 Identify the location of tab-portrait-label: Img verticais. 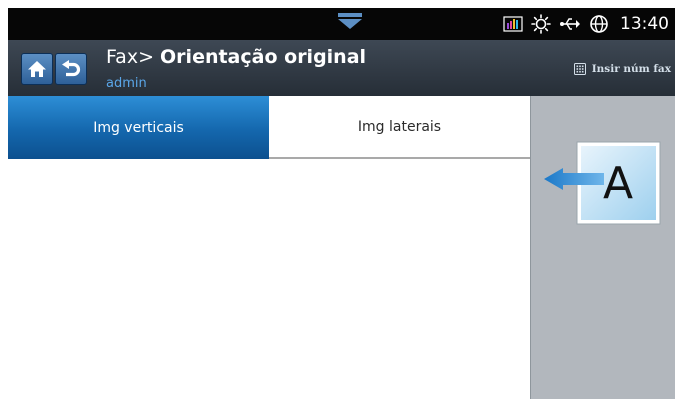
(138, 127).